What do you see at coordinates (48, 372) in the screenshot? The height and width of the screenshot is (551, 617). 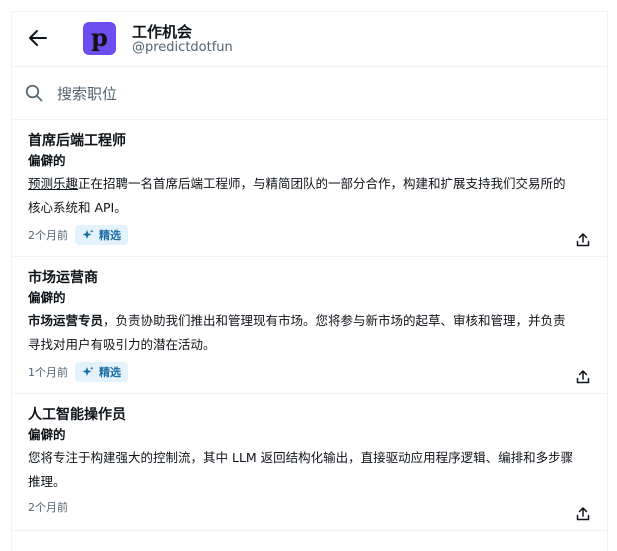 I see `posted-time: 1个月前` at bounding box center [48, 372].